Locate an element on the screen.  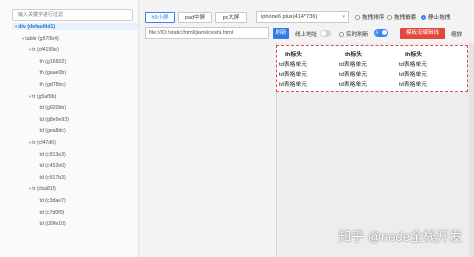
drag-sort-radio: 拖拽排序 is located at coordinates (369, 17).